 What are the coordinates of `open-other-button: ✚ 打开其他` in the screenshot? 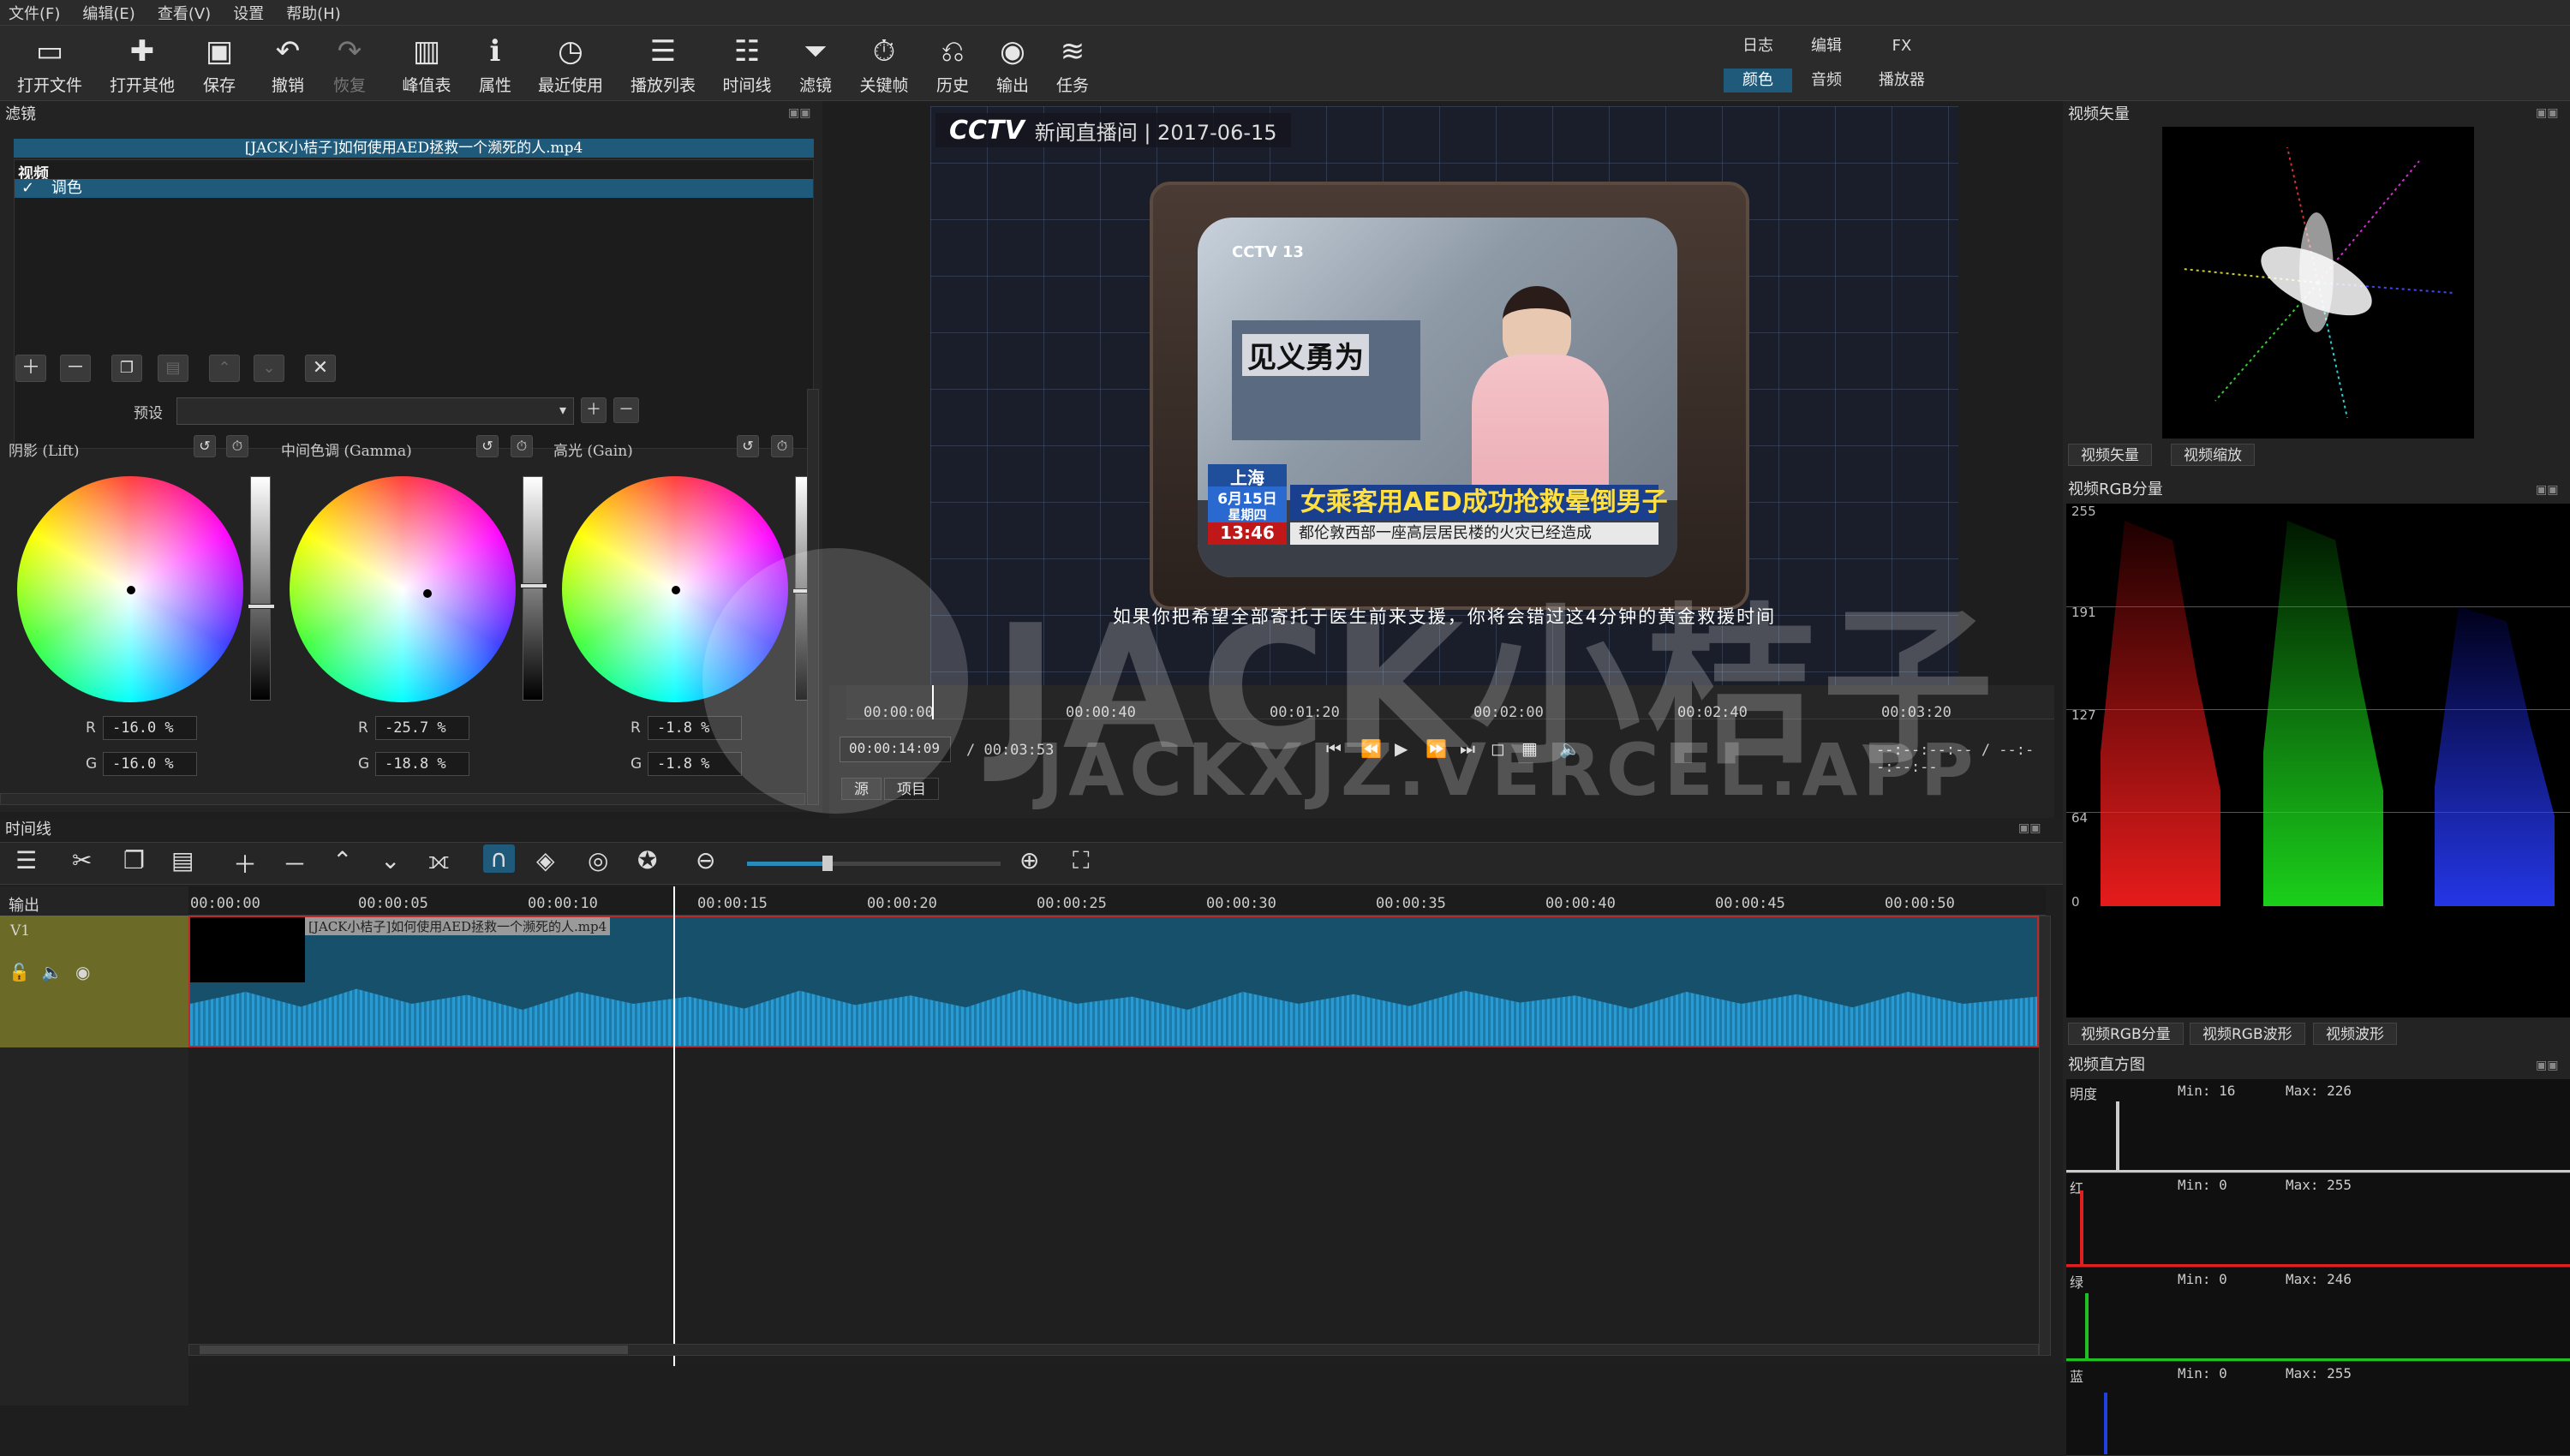 It's located at (142, 64).